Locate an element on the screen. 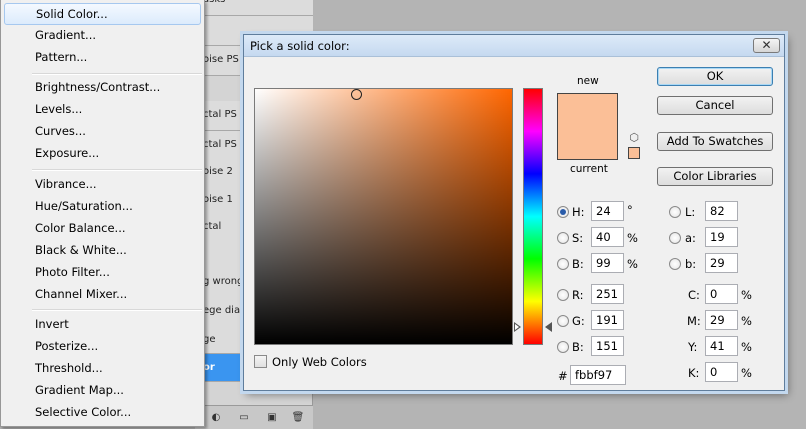 Image resolution: width=806 pixels, height=429 pixels. hue-field: 24 is located at coordinates (607, 211).